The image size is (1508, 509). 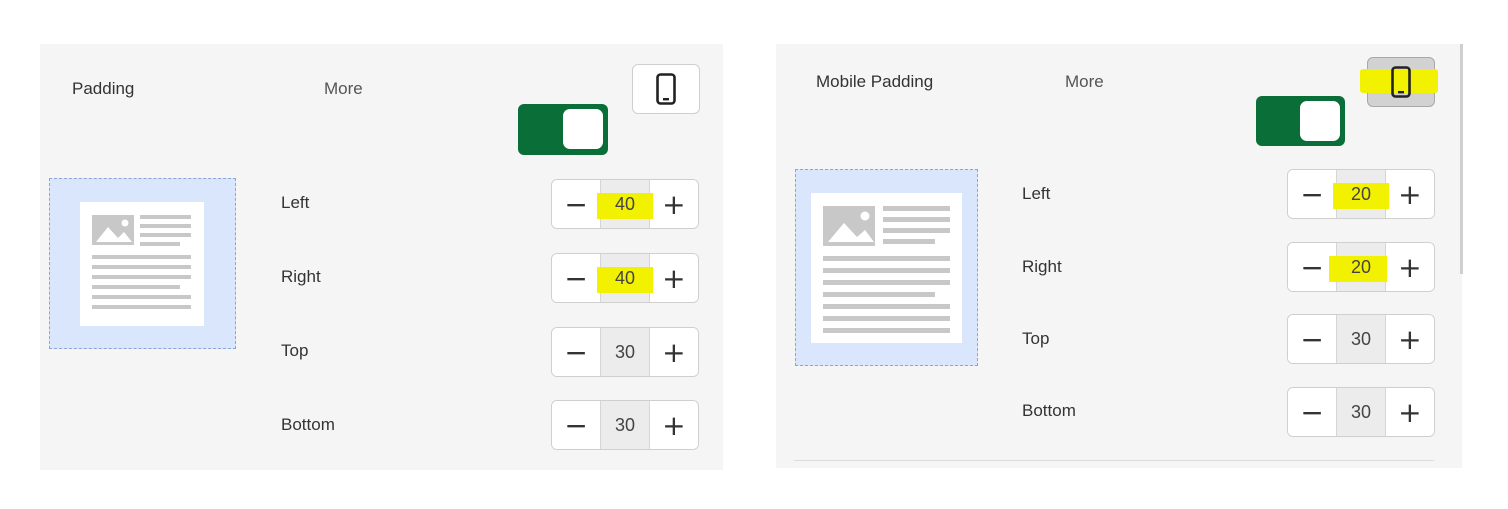 I want to click on mobile-padding-bottom-stepper: − 30 +, so click(x=1361, y=412).